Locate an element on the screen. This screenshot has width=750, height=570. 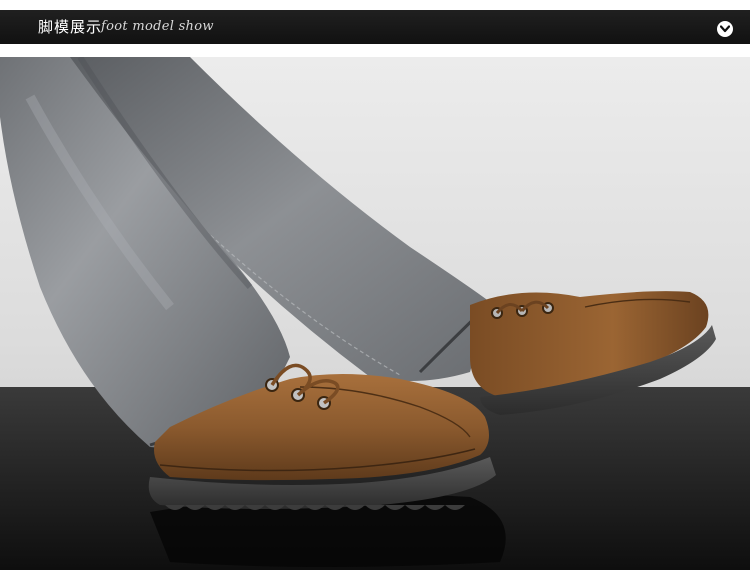
section-title-en: foot model show is located at coordinates (157, 26).